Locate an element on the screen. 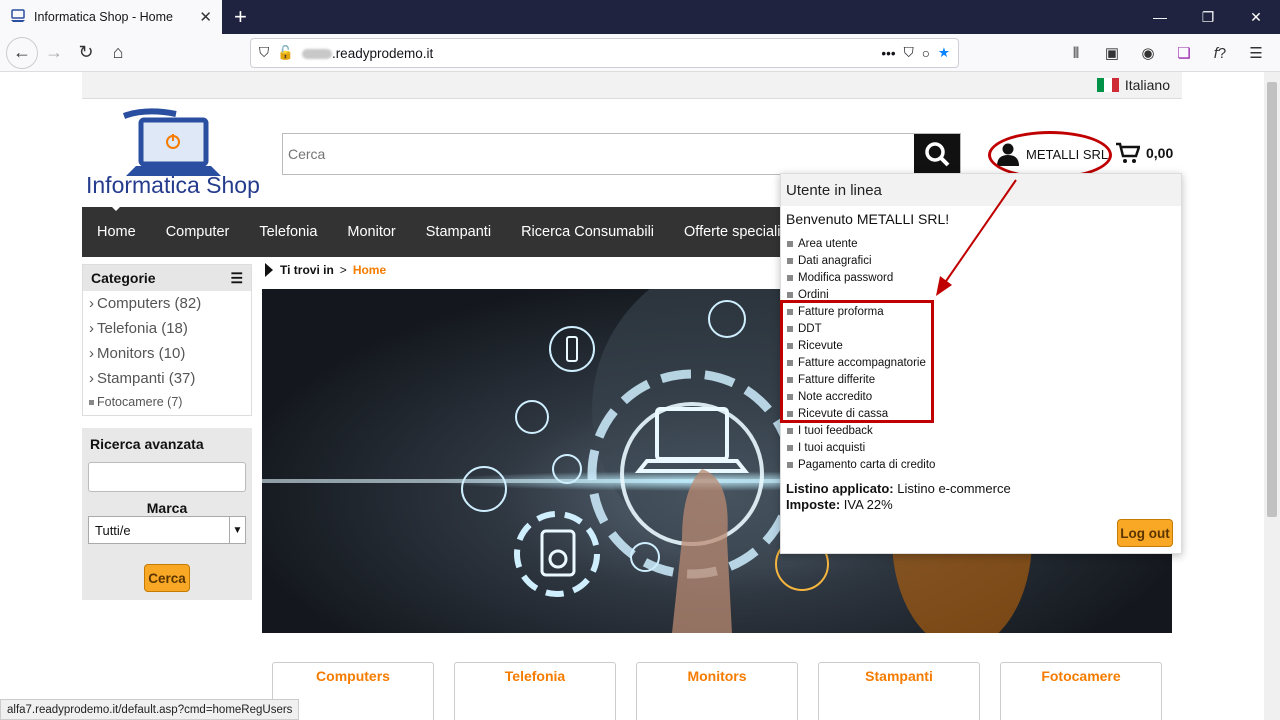 The height and width of the screenshot is (720, 1280). pocket-icon: ⛉ is located at coordinates (909, 53).